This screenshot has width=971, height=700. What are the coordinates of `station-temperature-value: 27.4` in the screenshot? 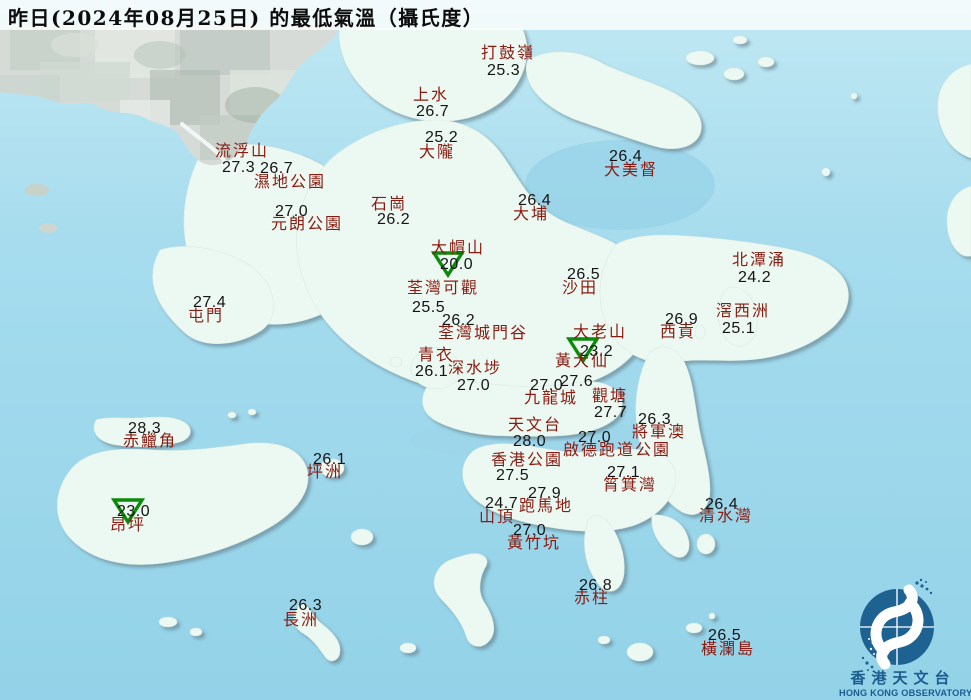 It's located at (210, 302).